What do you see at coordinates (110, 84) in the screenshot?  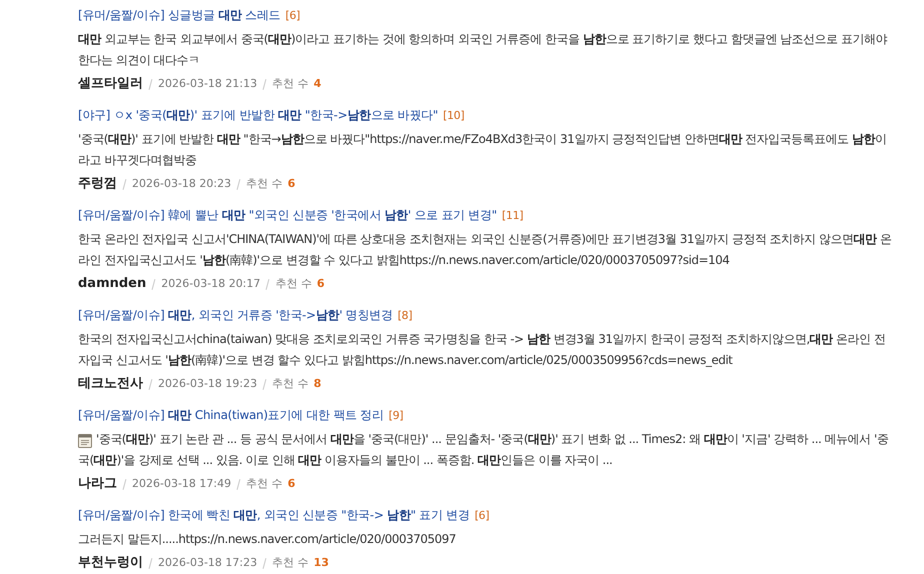 I see `author-name: 셀프타일러` at bounding box center [110, 84].